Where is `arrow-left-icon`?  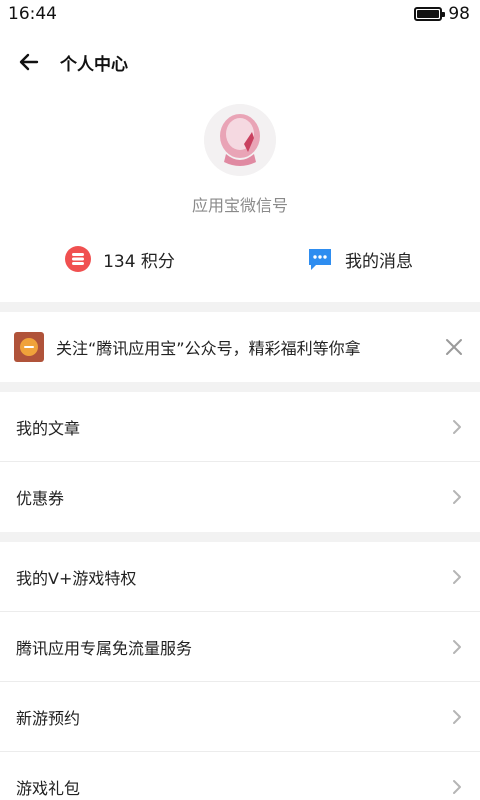 arrow-left-icon is located at coordinates (29, 62).